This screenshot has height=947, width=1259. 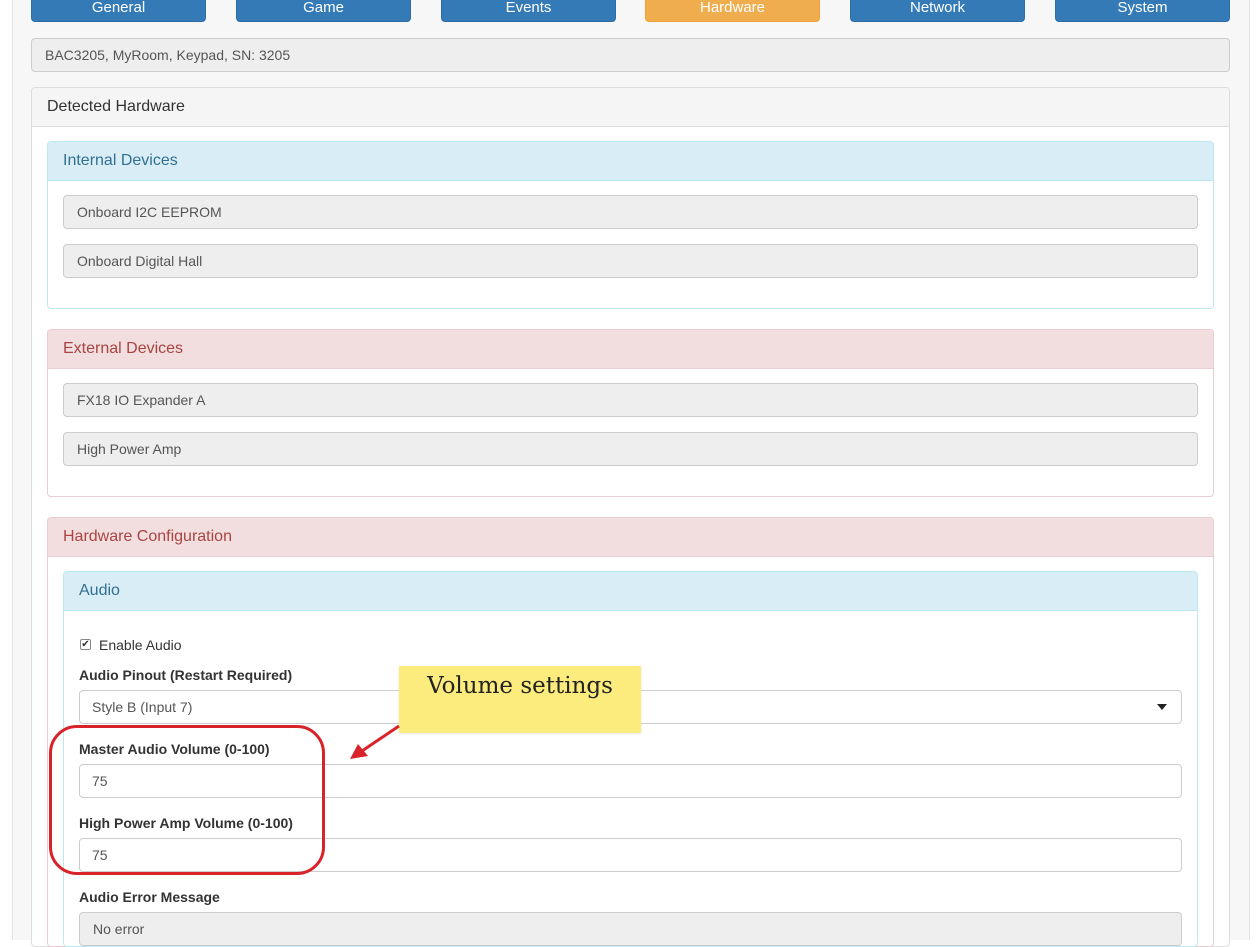 I want to click on internal-devices-title: Internal Devices, so click(x=630, y=161).